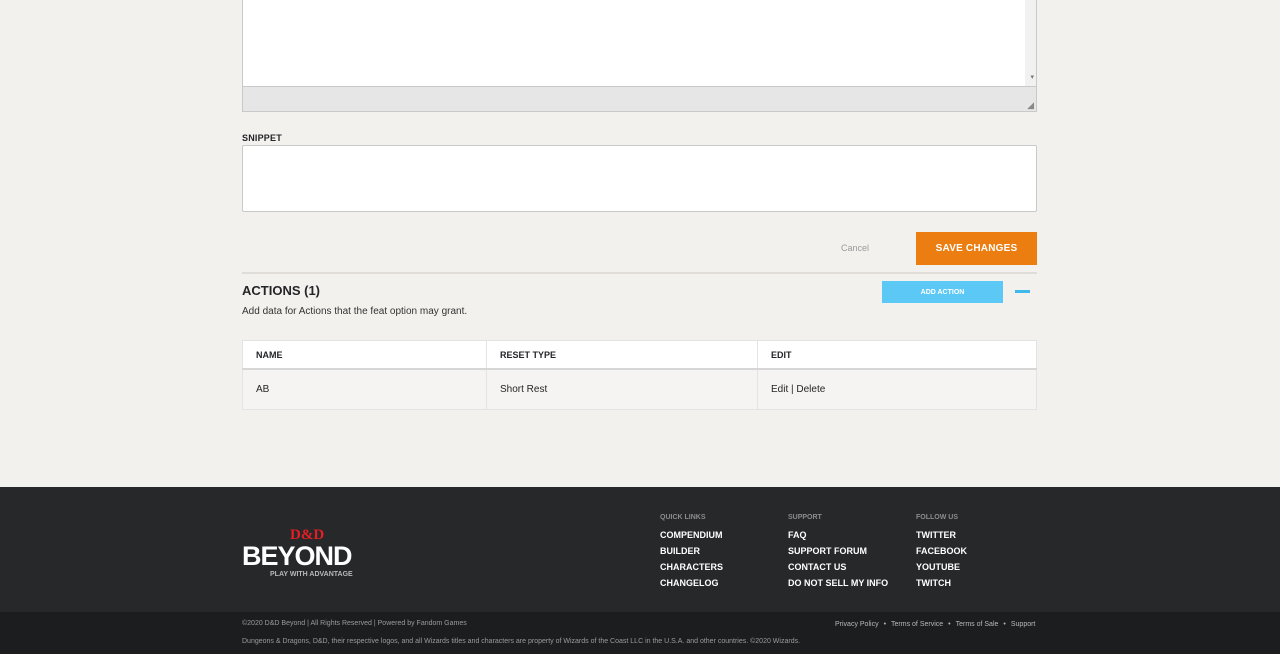  Describe the element at coordinates (942, 292) in the screenshot. I see `add-action-button: ADD ACTION` at that location.